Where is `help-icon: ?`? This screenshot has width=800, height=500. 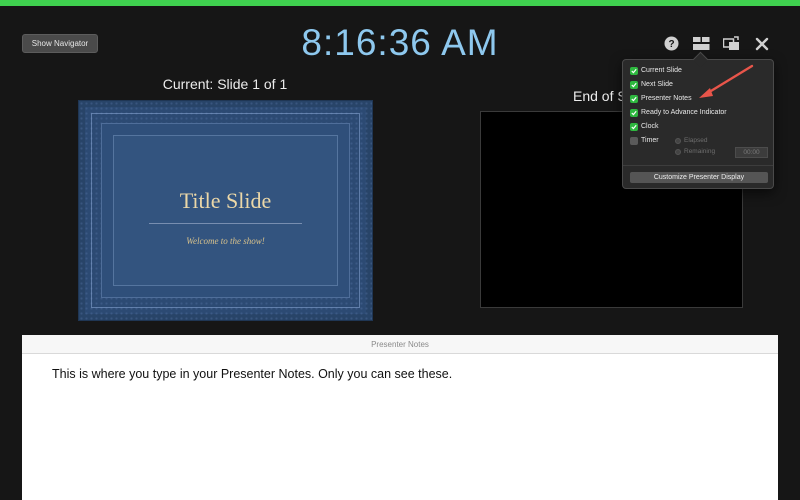 help-icon: ? is located at coordinates (671, 43).